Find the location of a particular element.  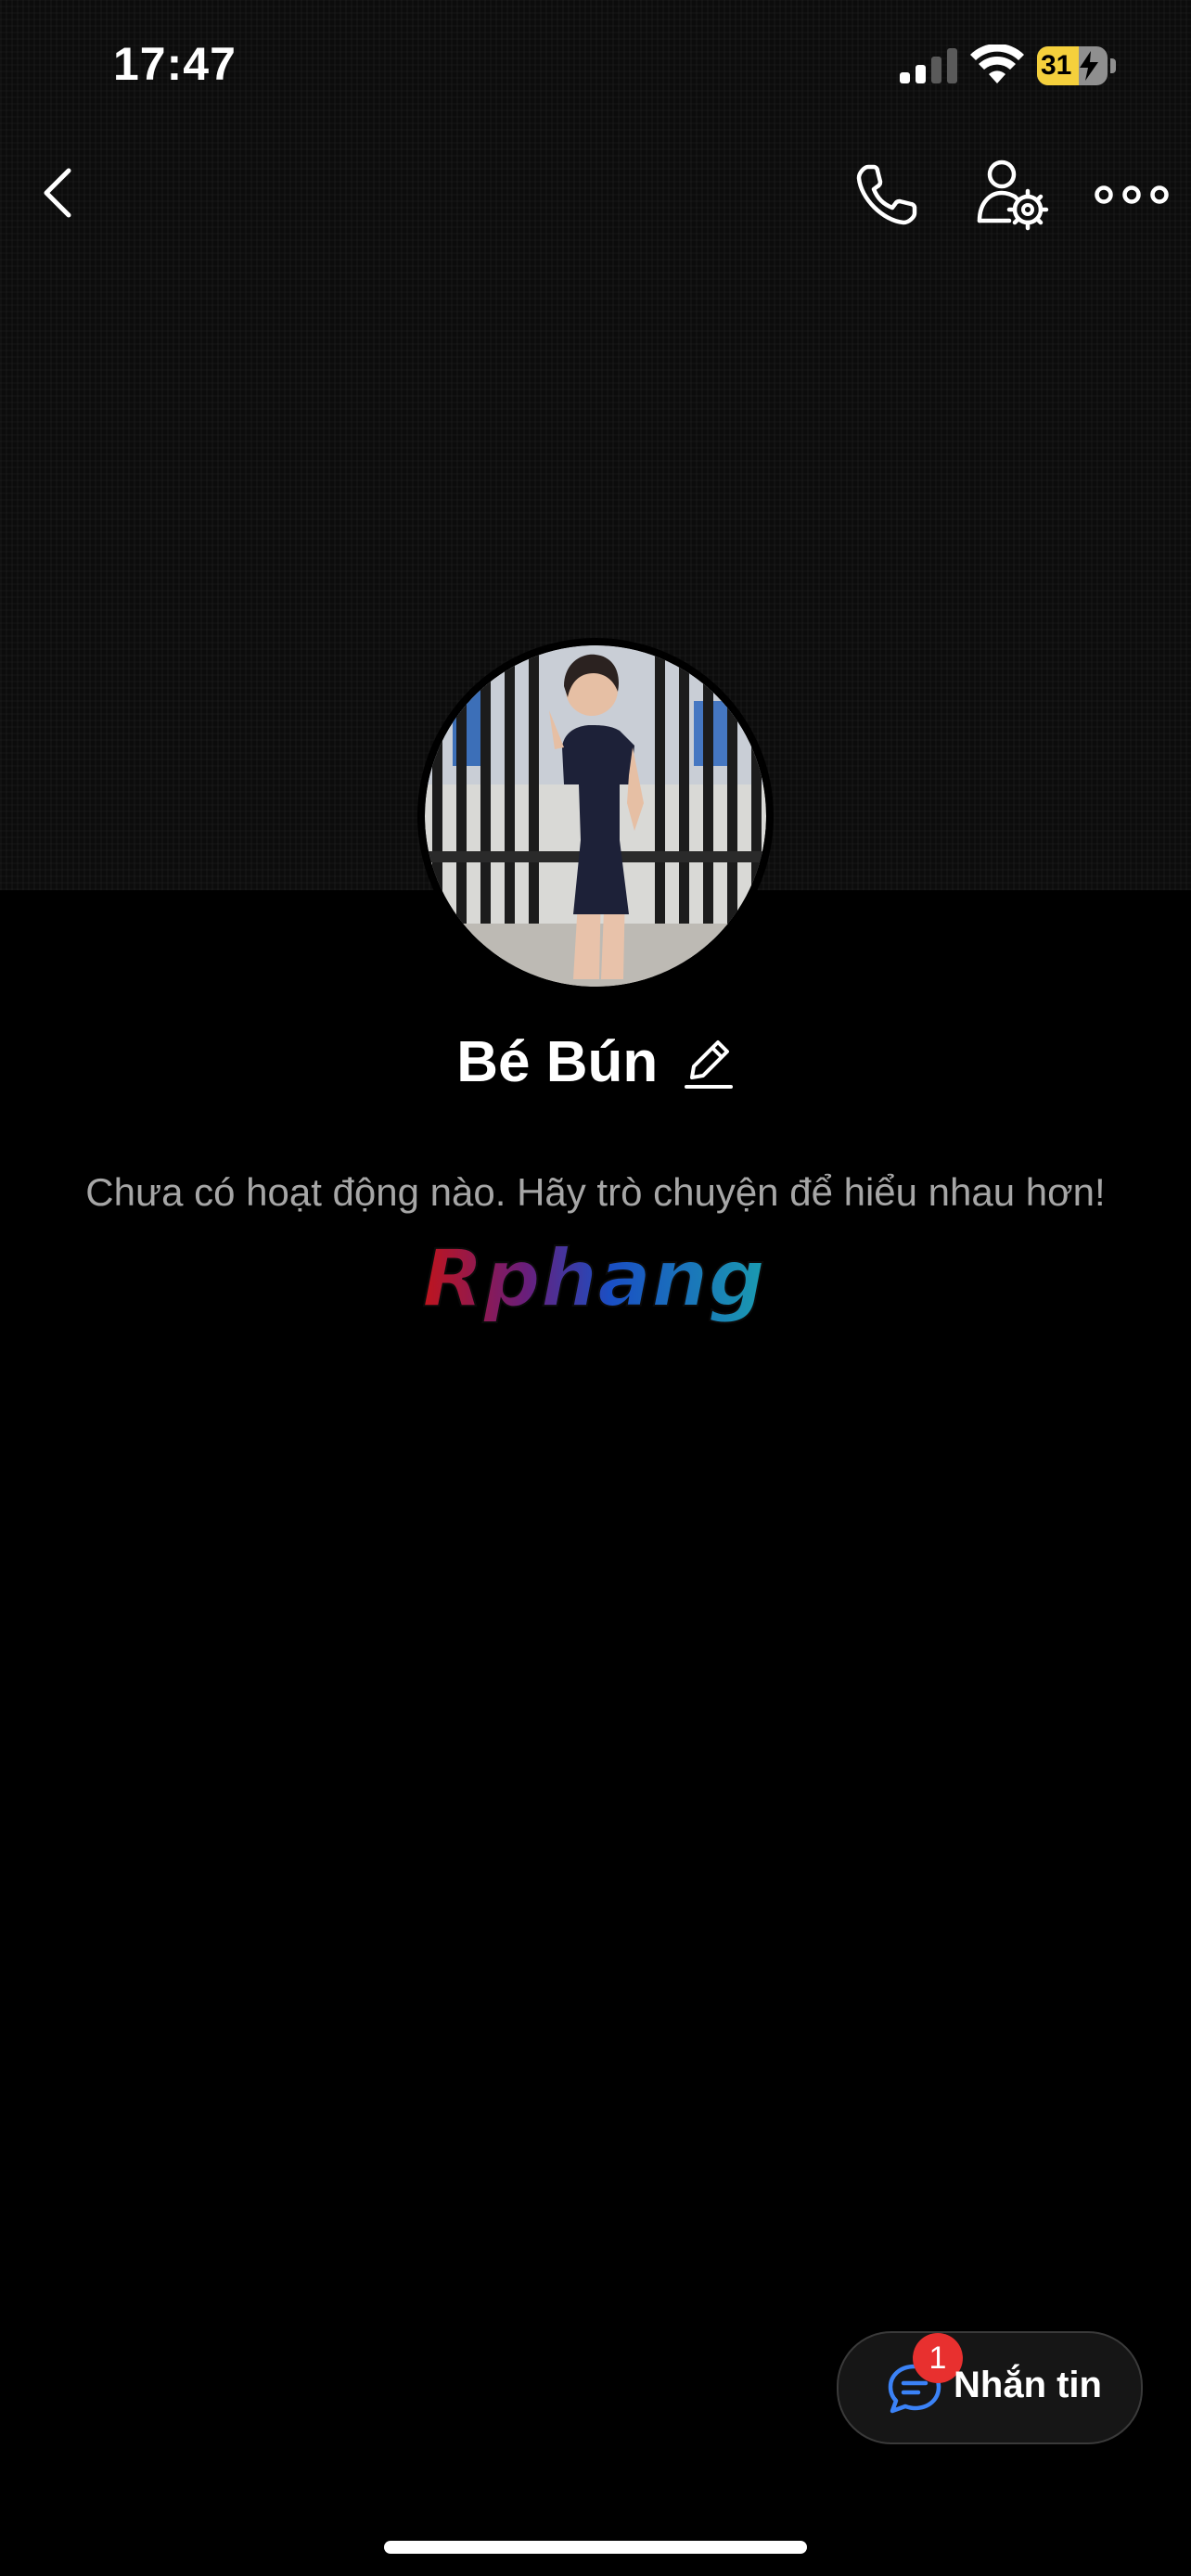

watermark-logo: Rphang is located at coordinates (593, 1279).